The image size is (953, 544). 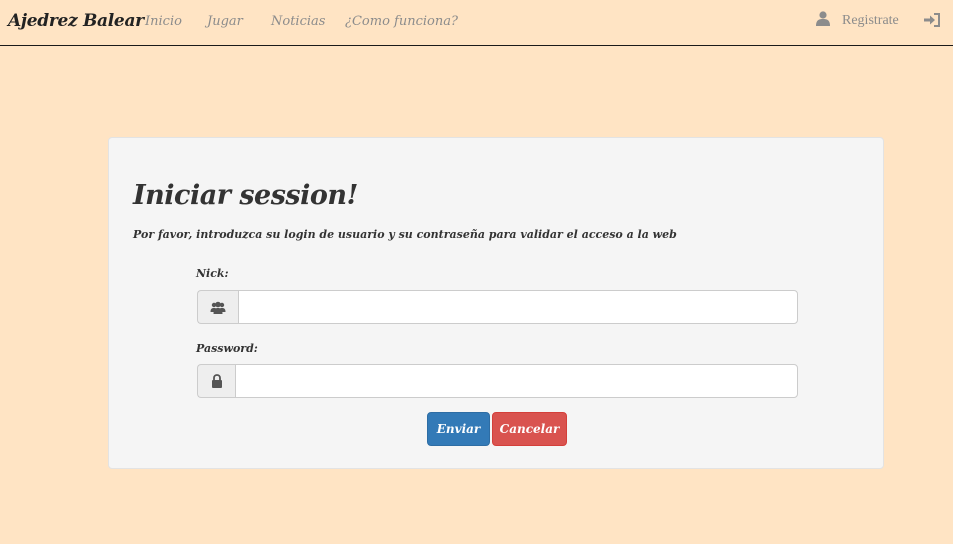 What do you see at coordinates (227, 348) in the screenshot?
I see `password-label: Password:` at bounding box center [227, 348].